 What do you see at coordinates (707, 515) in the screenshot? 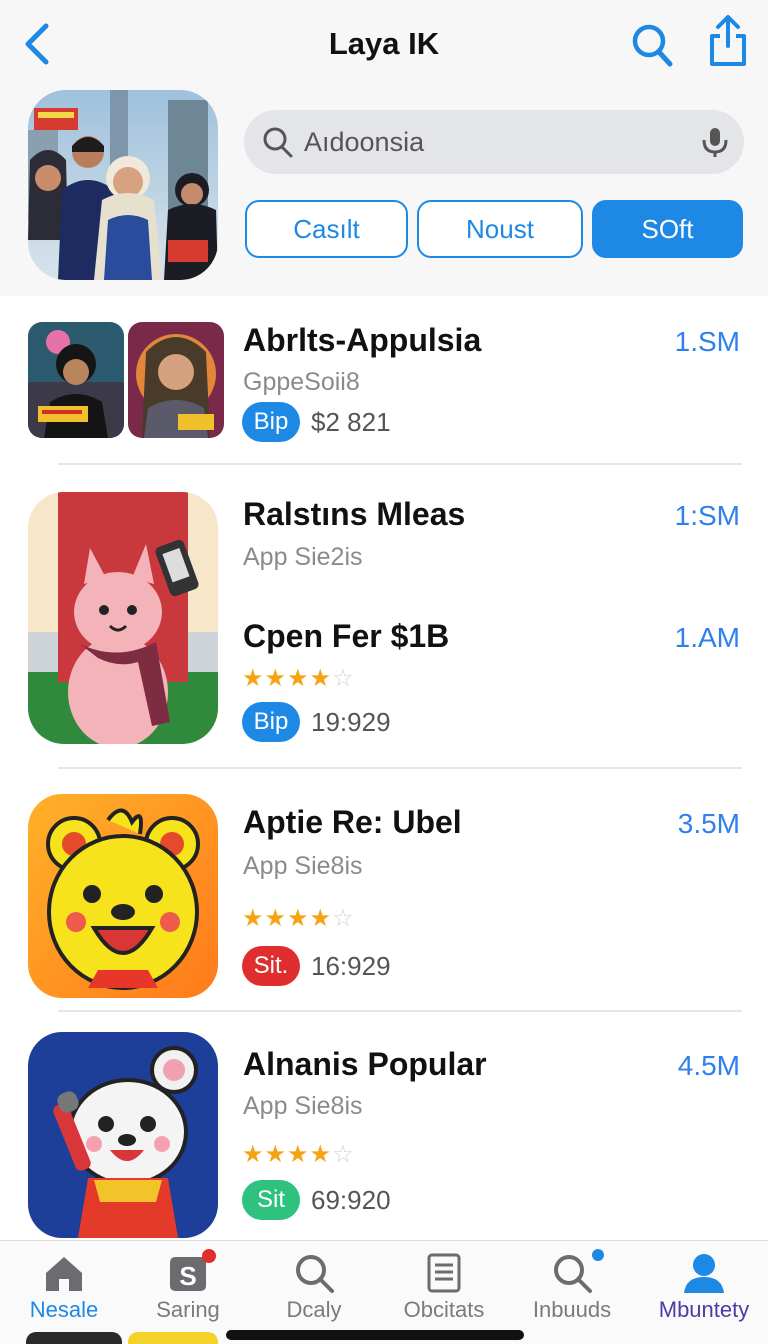
I see `app-size: 1:SM` at bounding box center [707, 515].